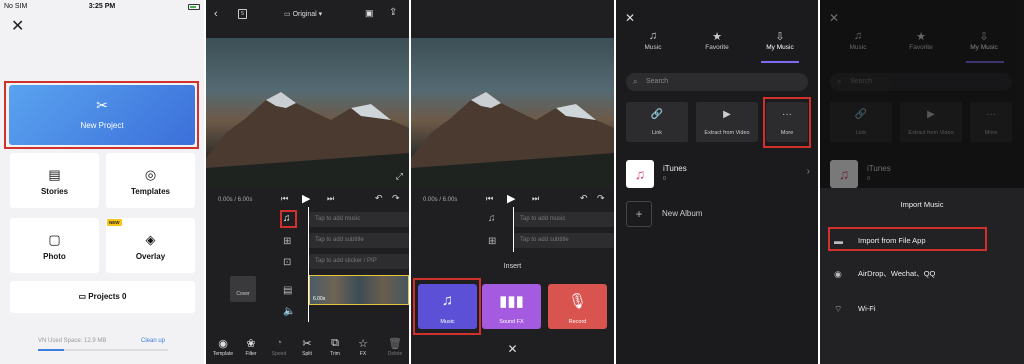 The width and height of the screenshot is (1024, 364). What do you see at coordinates (395, 344) in the screenshot?
I see `trash-icon: 🗑` at bounding box center [395, 344].